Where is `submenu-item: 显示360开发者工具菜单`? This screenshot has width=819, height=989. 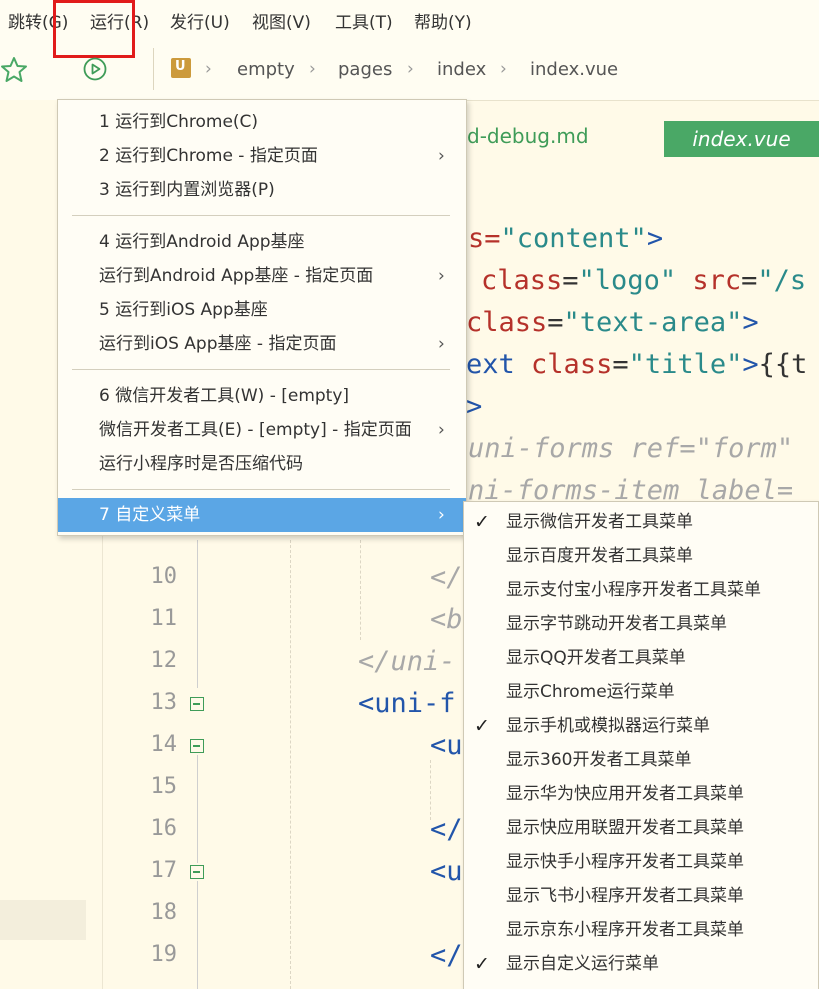
submenu-item: 显示360开发者工具菜单 is located at coordinates (641, 760).